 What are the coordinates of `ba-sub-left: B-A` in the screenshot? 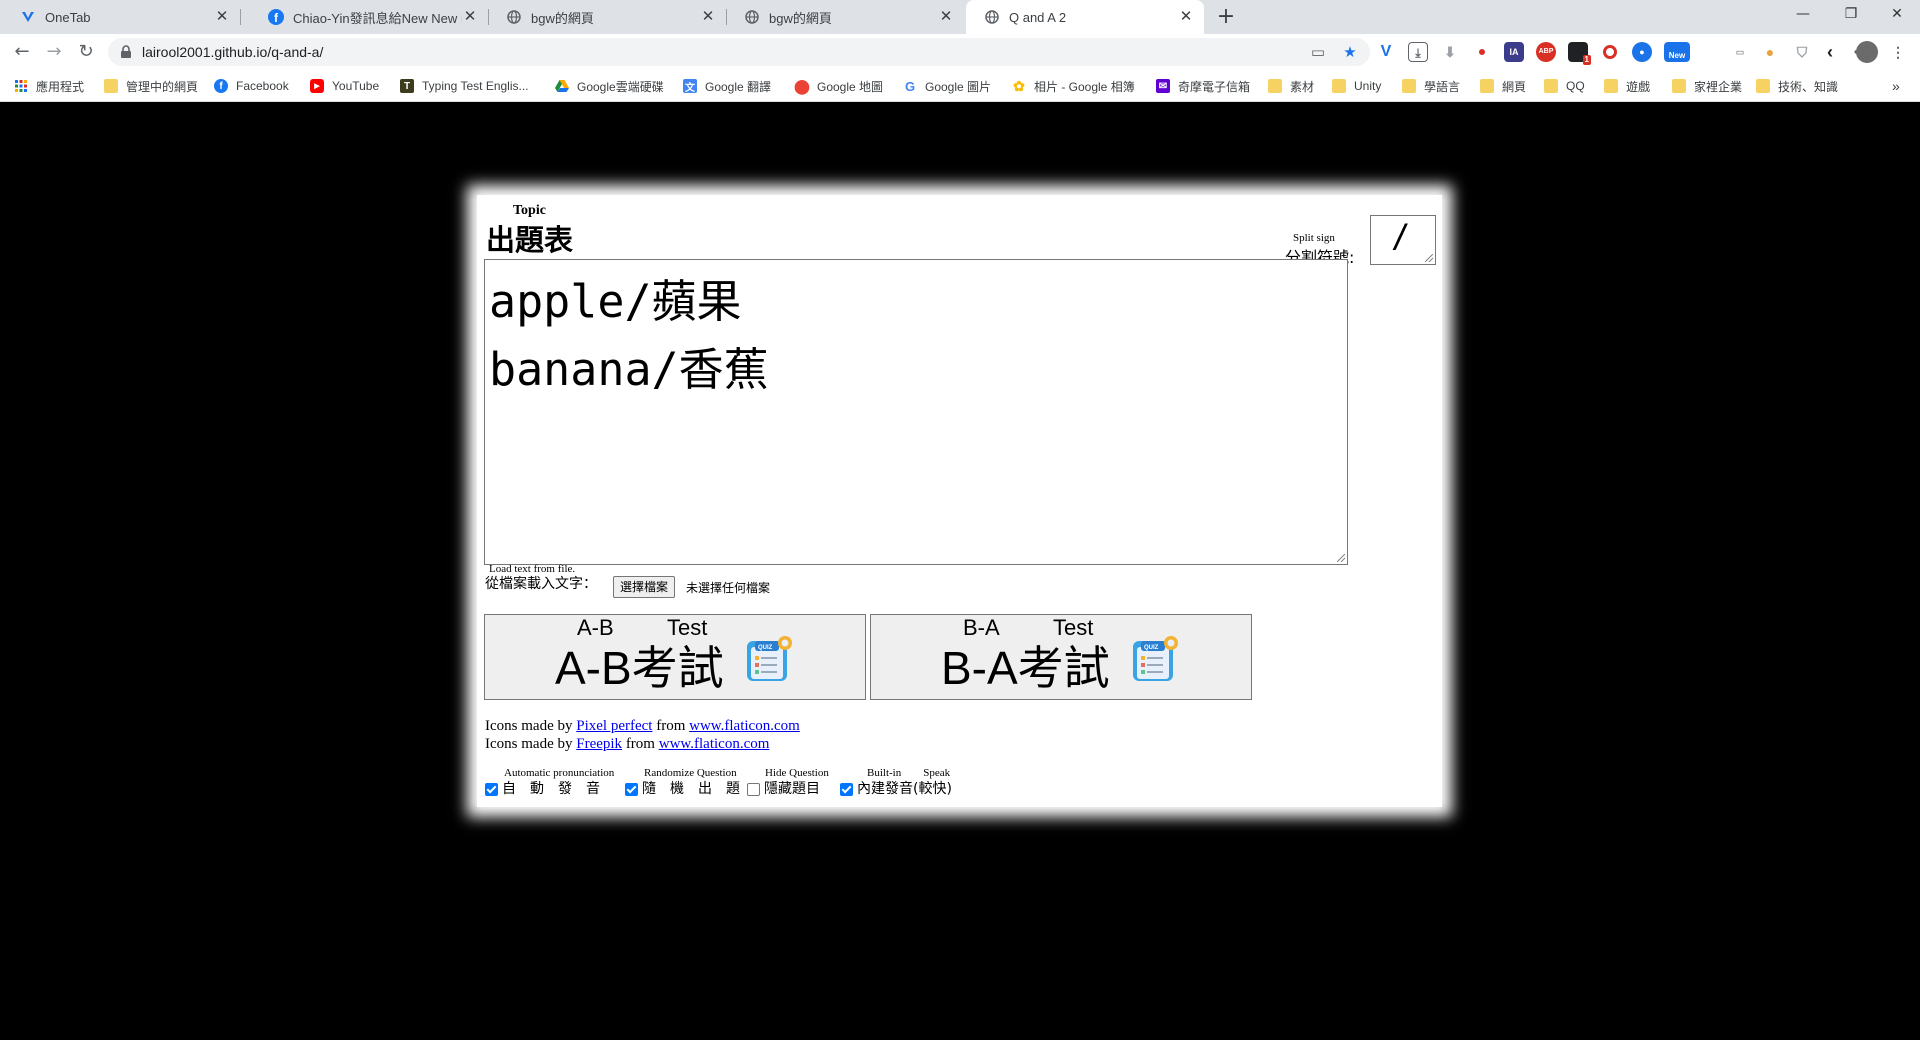 It's located at (981, 627).